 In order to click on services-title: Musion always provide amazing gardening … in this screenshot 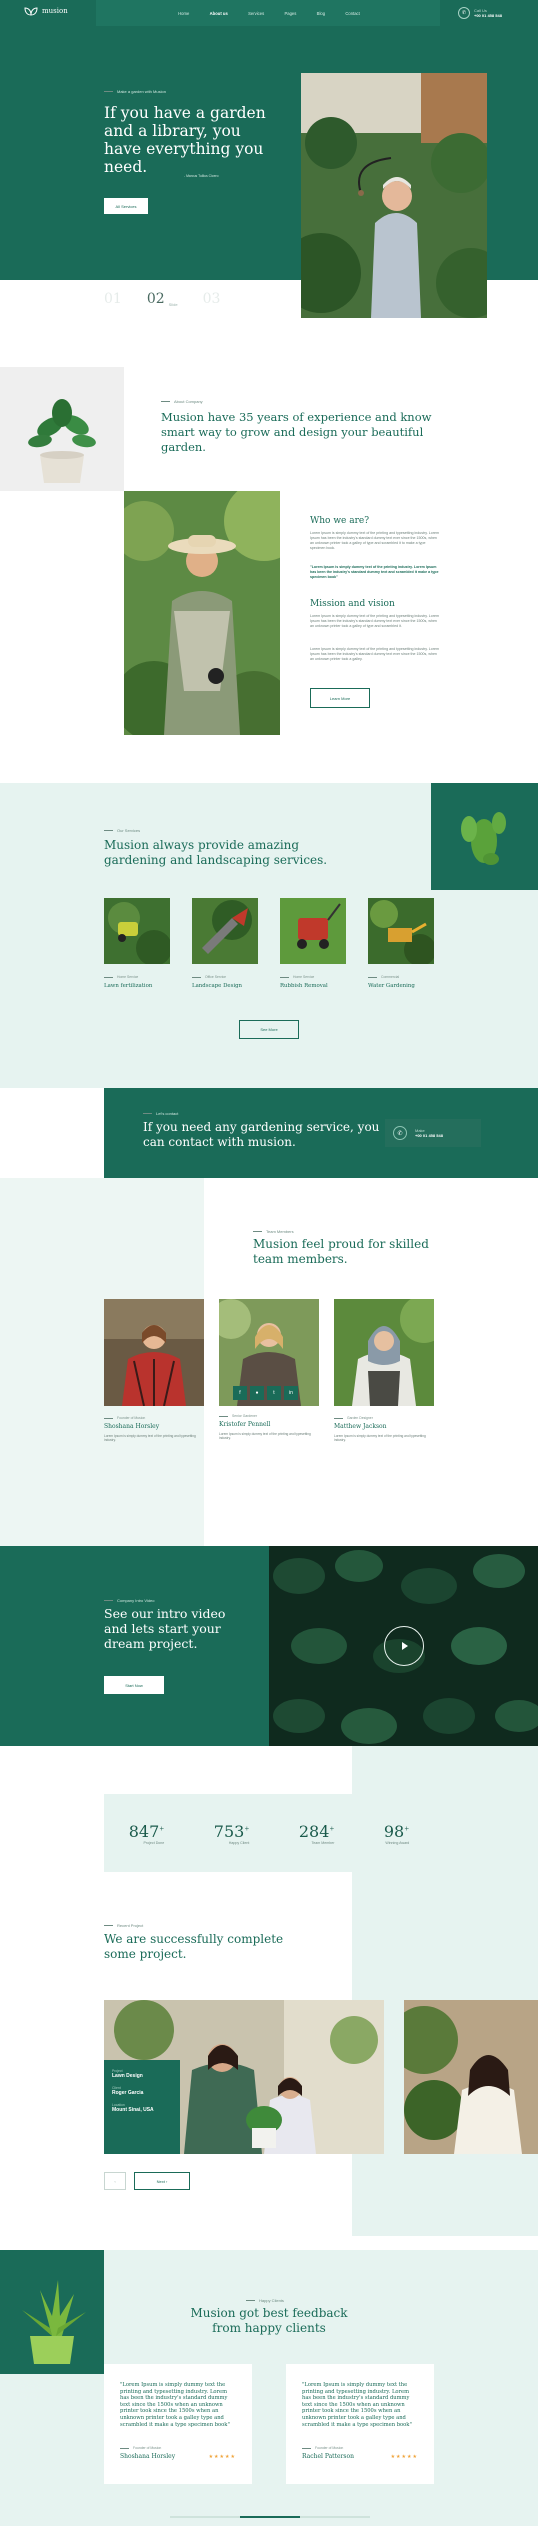, I will do `click(216, 852)`.